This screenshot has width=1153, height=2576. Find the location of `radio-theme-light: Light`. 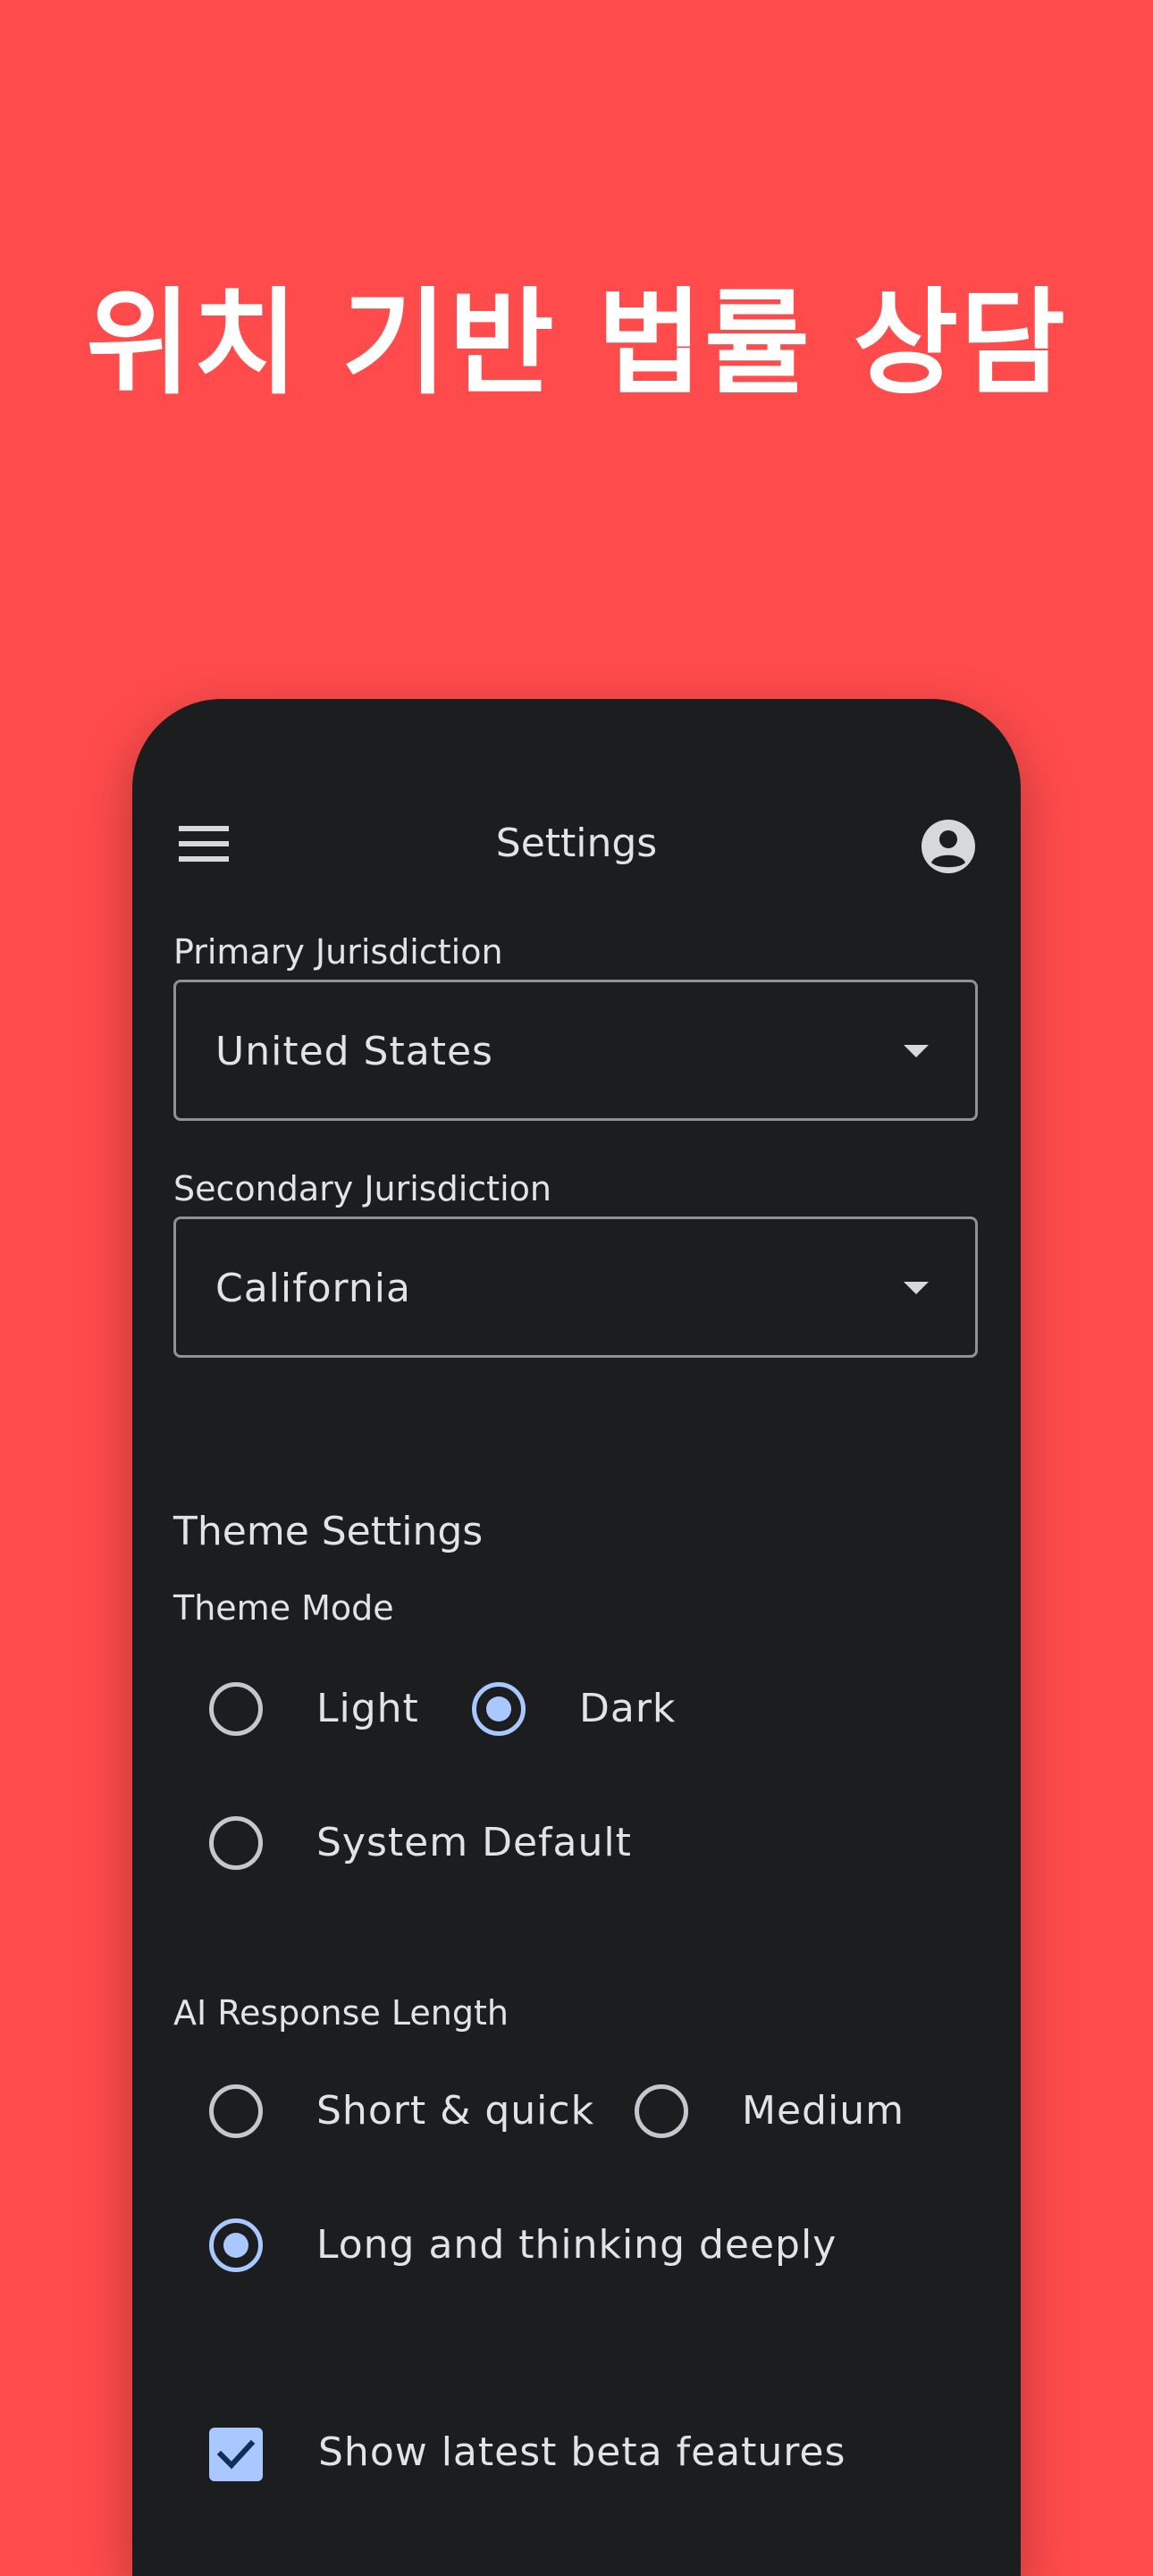

radio-theme-light: Light is located at coordinates (330, 1709).